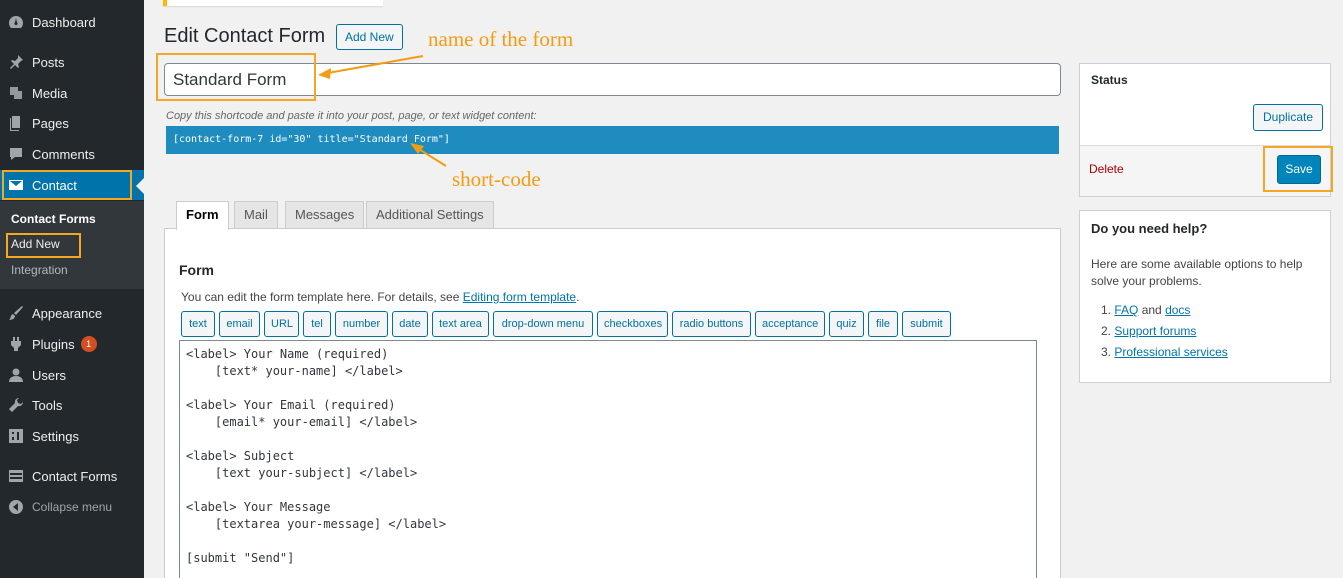 This screenshot has height=578, width=1343. I want to click on envelope-icon, so click(16, 185).